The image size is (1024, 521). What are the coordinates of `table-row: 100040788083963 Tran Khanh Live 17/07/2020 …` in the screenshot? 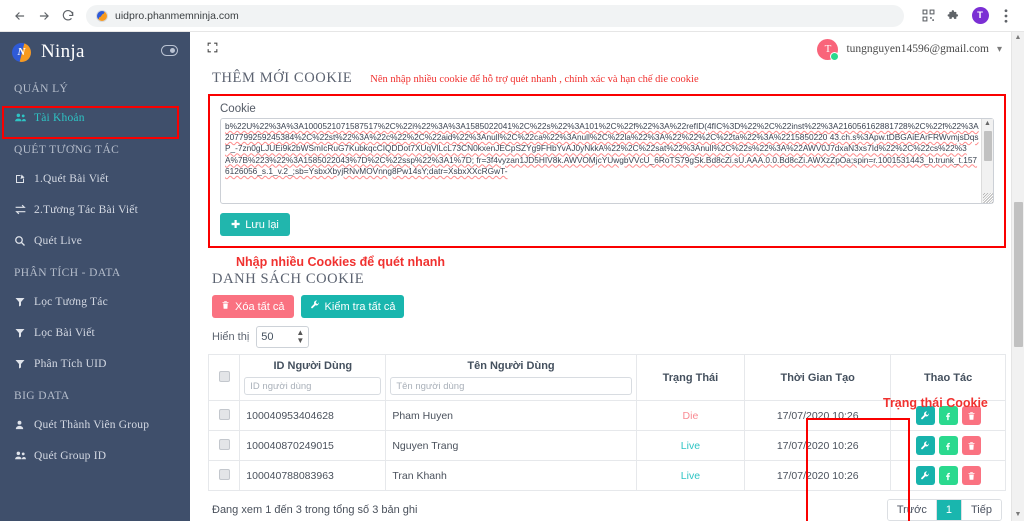 It's located at (606, 475).